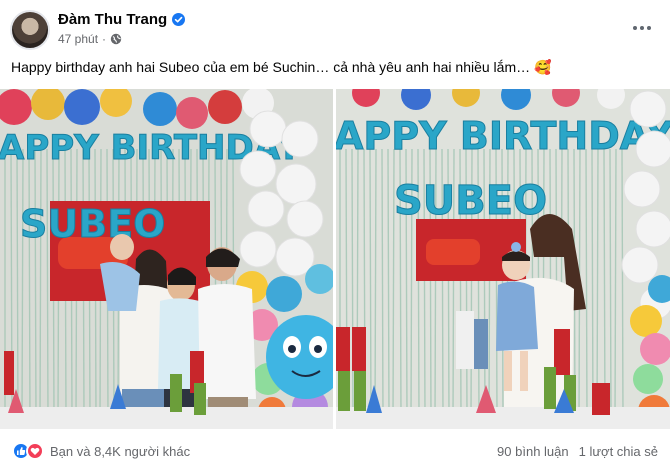 This screenshot has width=670, height=472. I want to click on birthday-banner-text: APPY BIRTHDAY, so click(503, 136).